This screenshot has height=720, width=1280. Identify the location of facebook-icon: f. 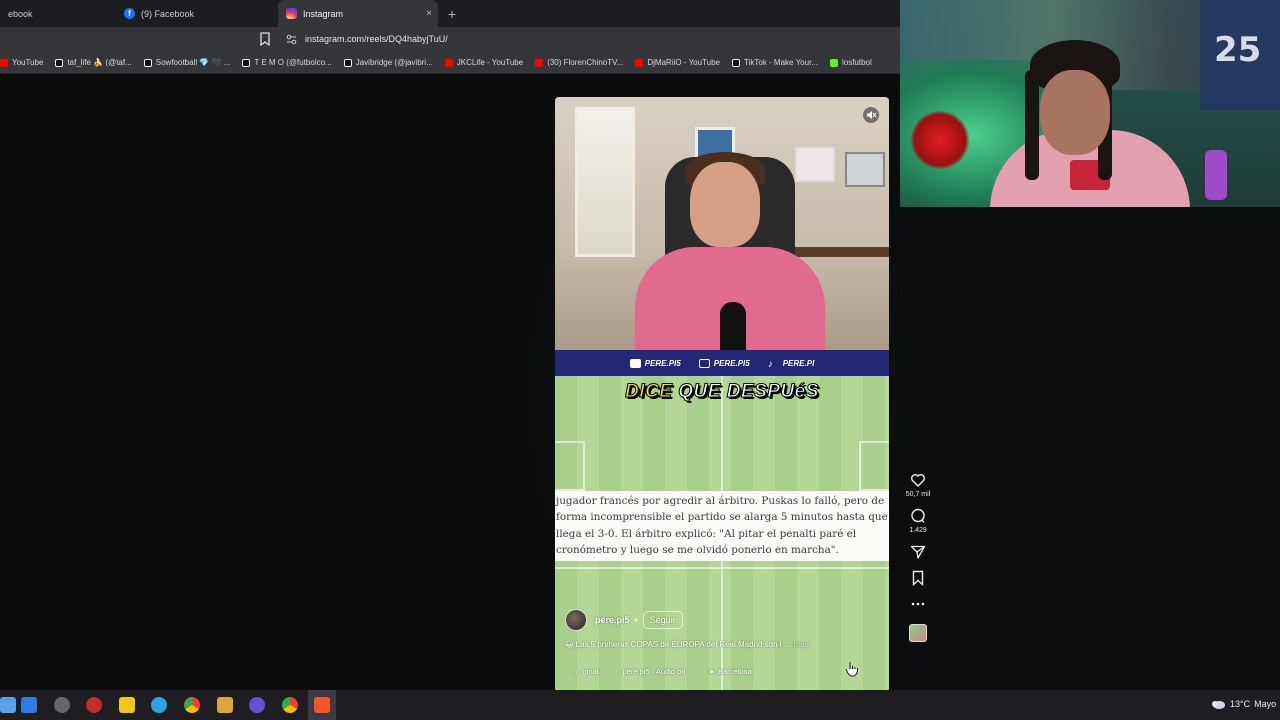
(129, 13).